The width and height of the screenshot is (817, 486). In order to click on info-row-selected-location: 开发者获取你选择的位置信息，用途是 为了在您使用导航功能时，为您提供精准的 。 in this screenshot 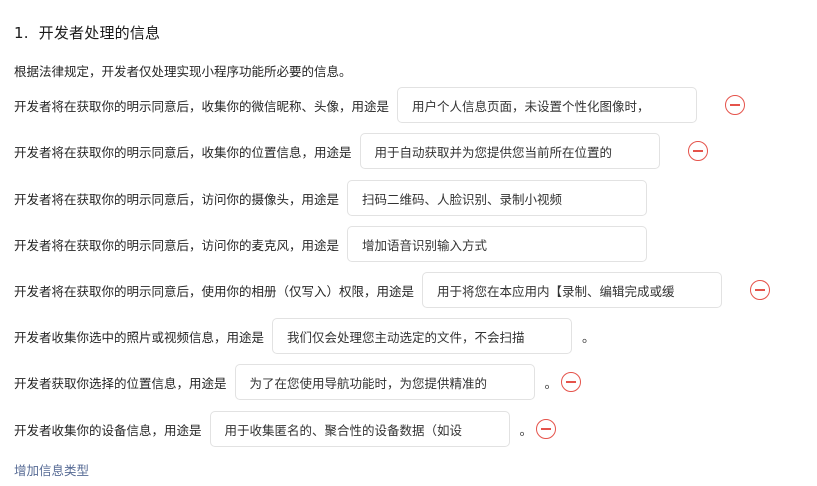, I will do `click(297, 382)`.